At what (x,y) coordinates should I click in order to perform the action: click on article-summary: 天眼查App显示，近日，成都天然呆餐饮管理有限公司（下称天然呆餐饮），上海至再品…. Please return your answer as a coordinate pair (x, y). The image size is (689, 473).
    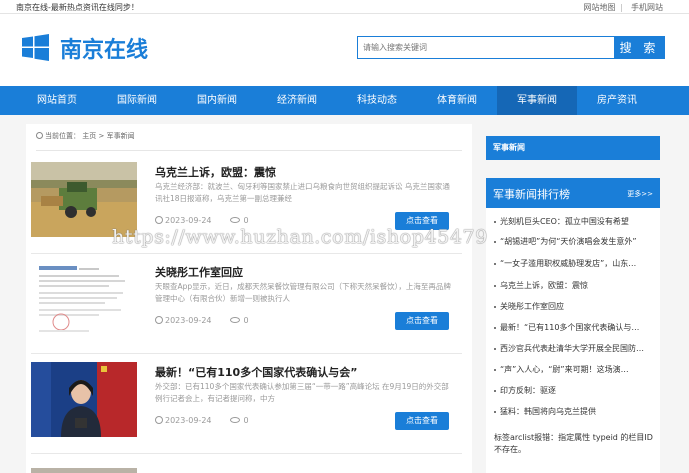
    Looking at the image, I should click on (303, 292).